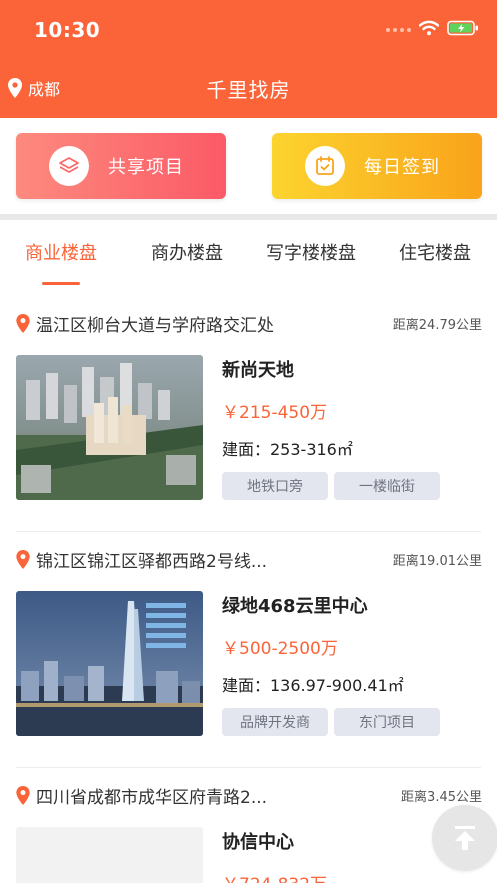 This screenshot has height=883, width=497. What do you see at coordinates (398, 30) in the screenshot?
I see `signal-icon` at bounding box center [398, 30].